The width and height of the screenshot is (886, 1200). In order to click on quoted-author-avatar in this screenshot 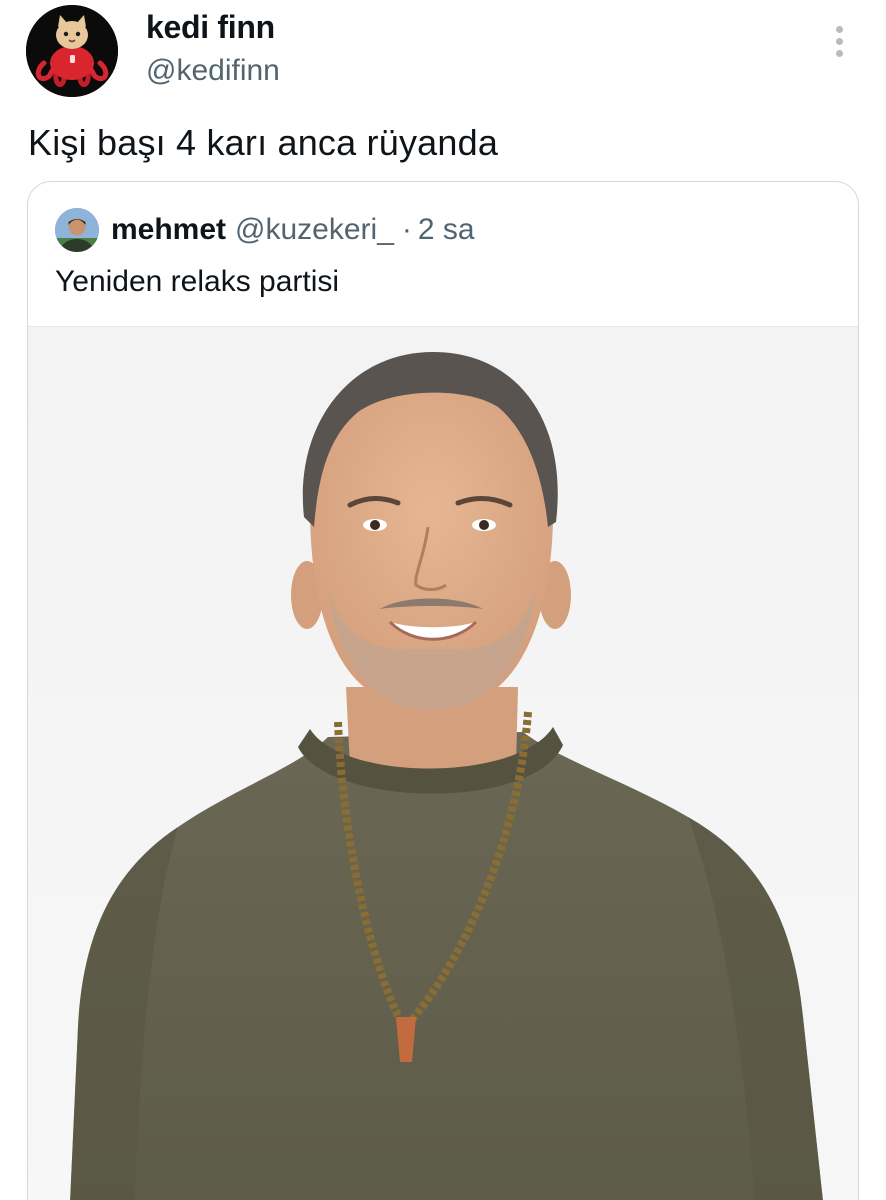, I will do `click(77, 230)`.